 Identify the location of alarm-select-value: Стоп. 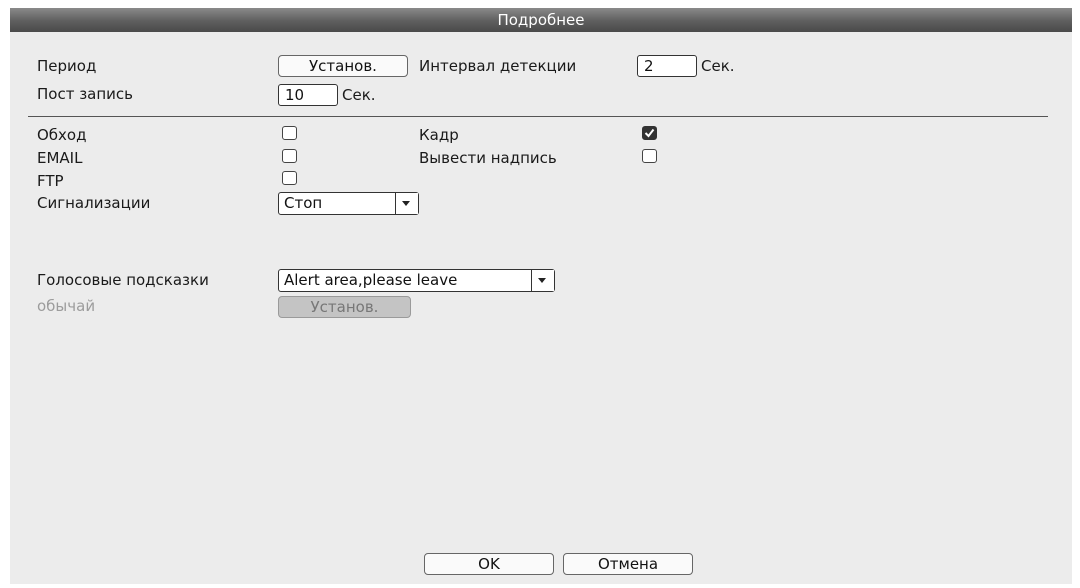
(303, 203).